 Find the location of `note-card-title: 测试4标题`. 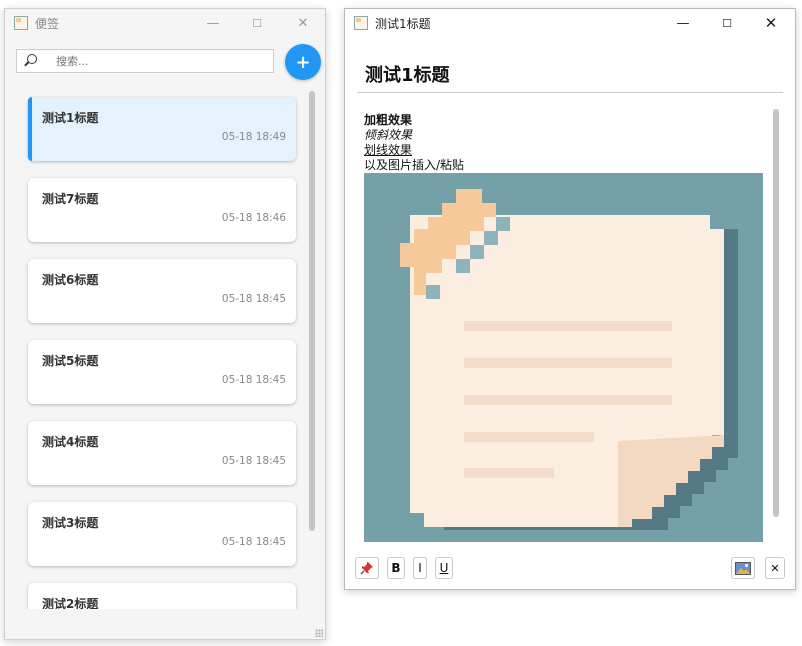

note-card-title: 测试4标题 is located at coordinates (70, 442).